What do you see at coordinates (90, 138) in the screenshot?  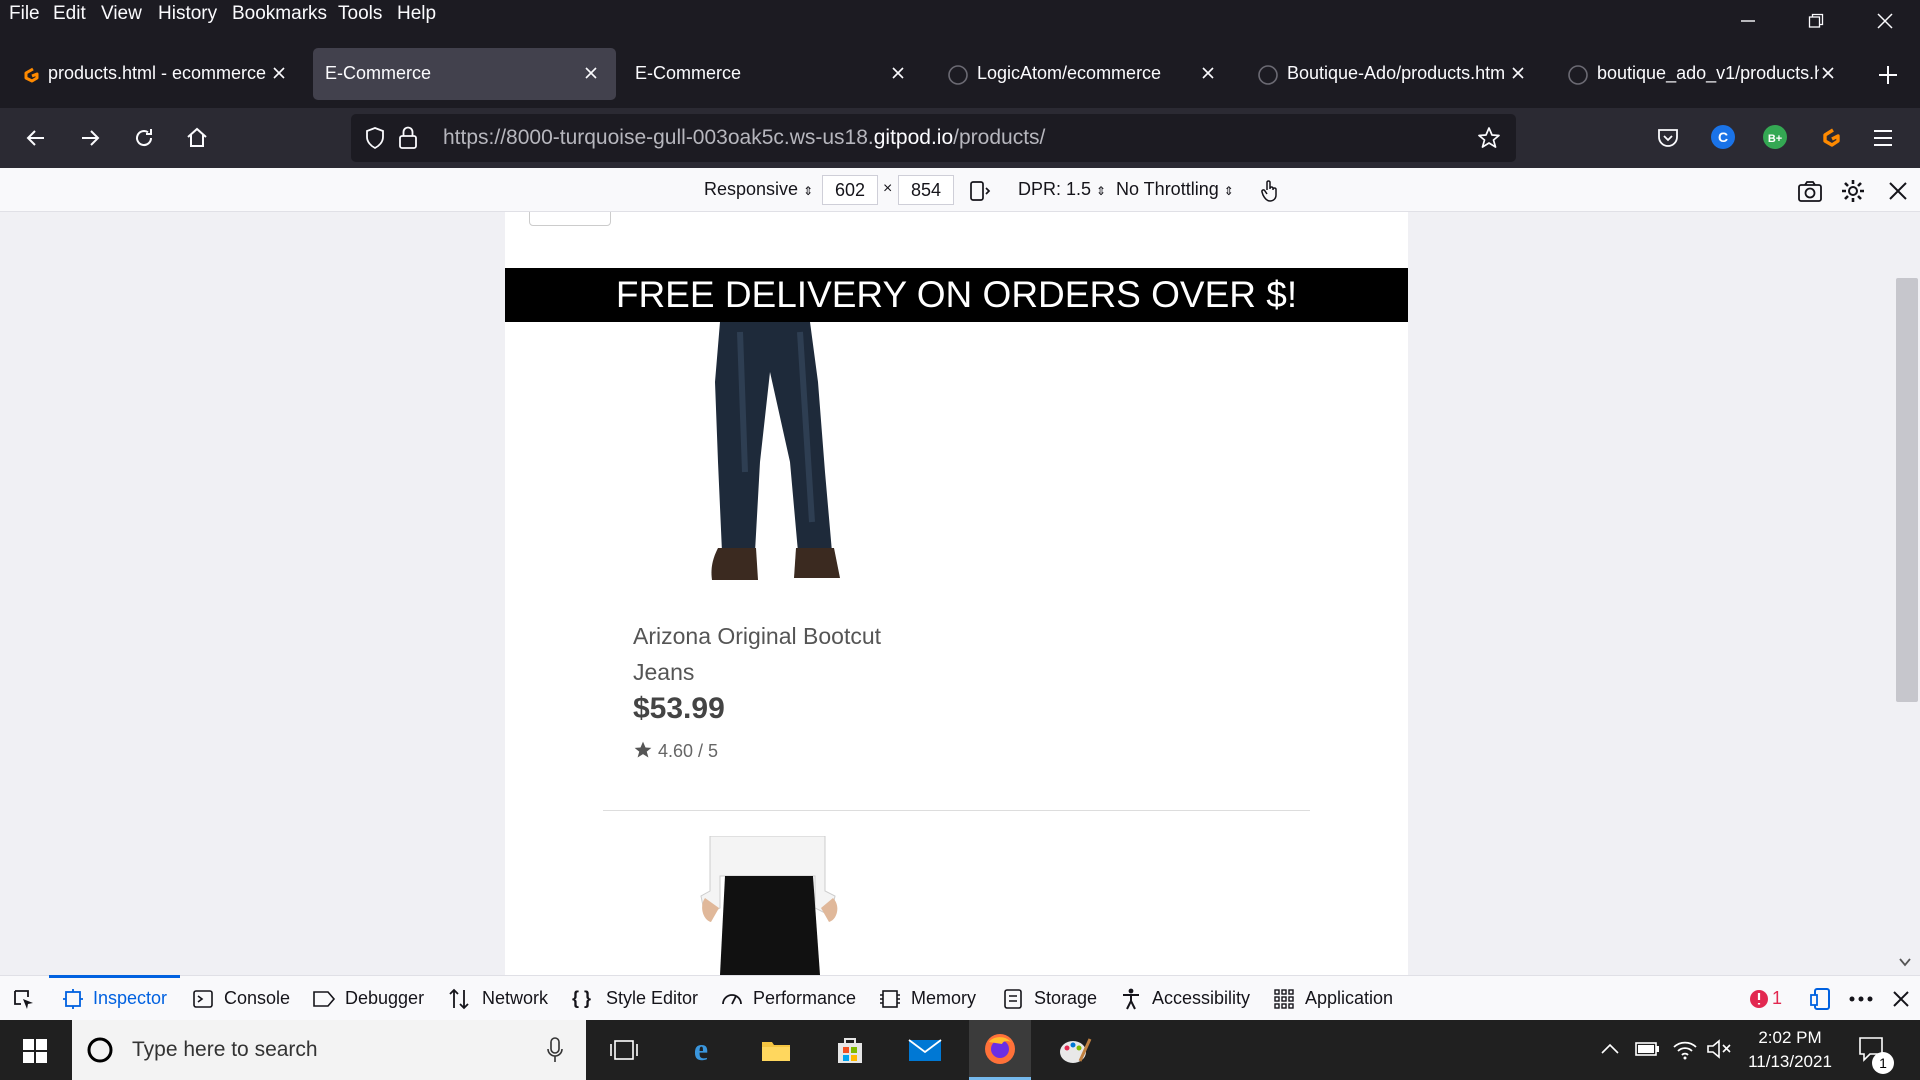 I see `forward-icon` at bounding box center [90, 138].